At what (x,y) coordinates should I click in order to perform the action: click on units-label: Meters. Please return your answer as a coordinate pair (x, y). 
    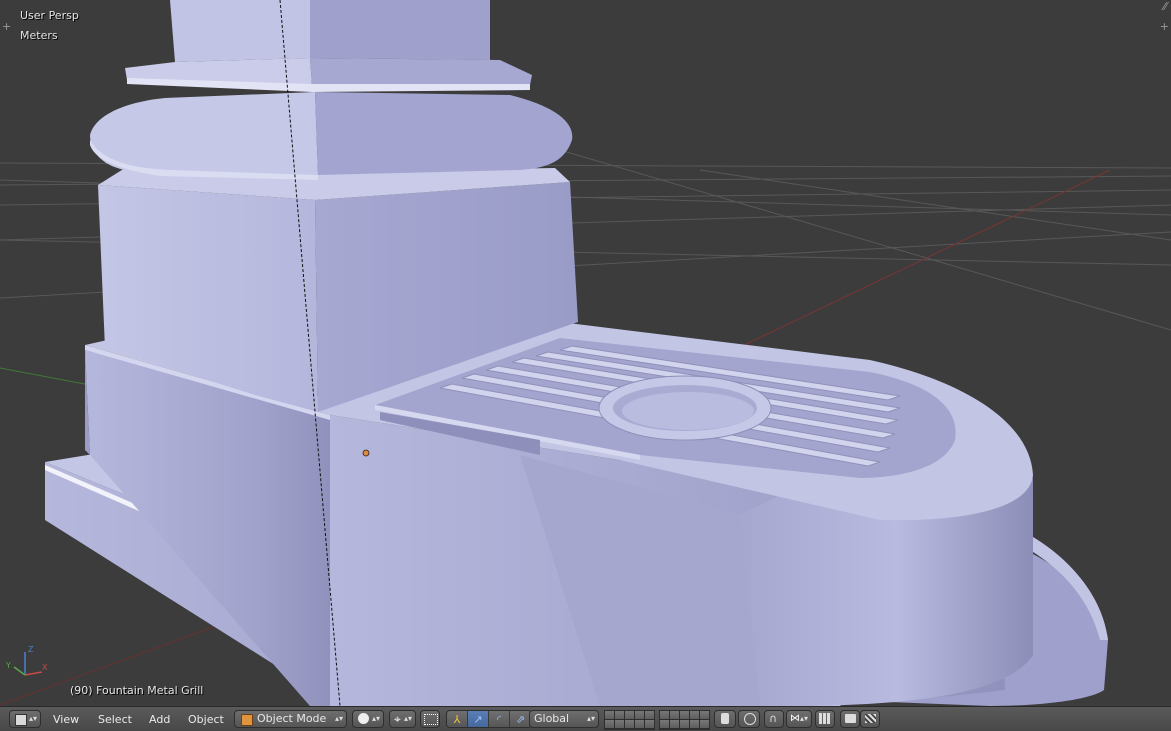
    Looking at the image, I should click on (39, 35).